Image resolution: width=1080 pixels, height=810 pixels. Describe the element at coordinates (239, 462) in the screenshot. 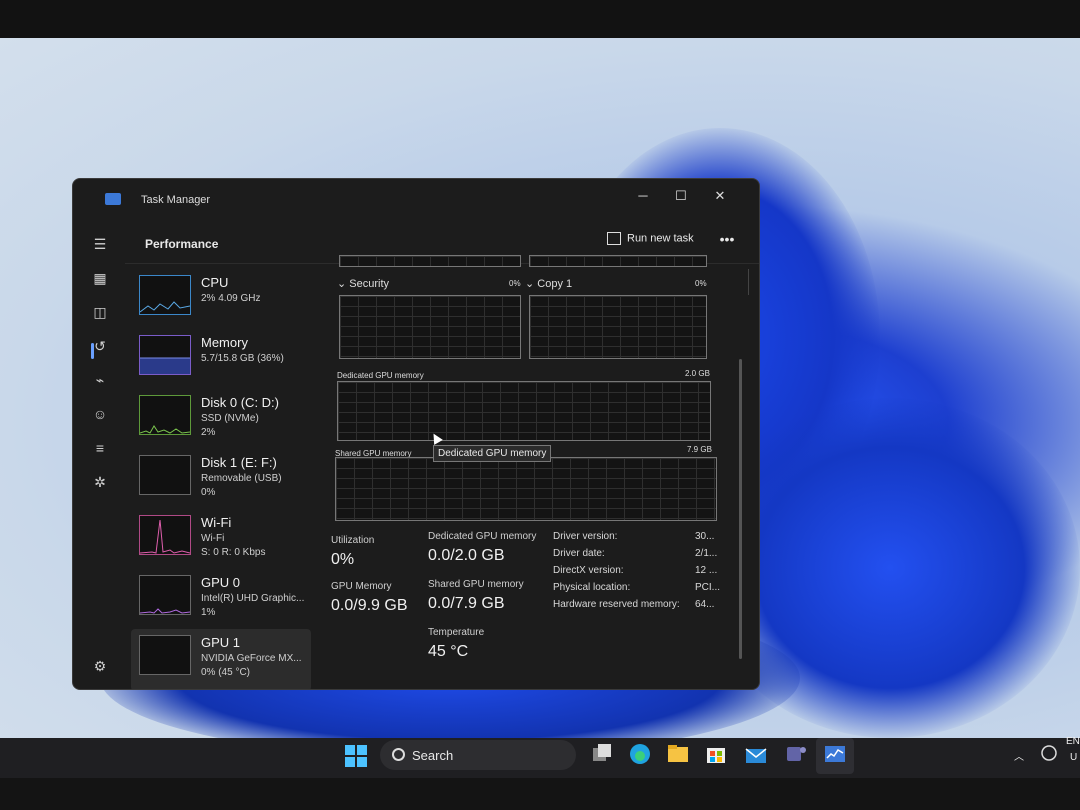

I see `device-name: Disk 1 (E: F:)` at that location.